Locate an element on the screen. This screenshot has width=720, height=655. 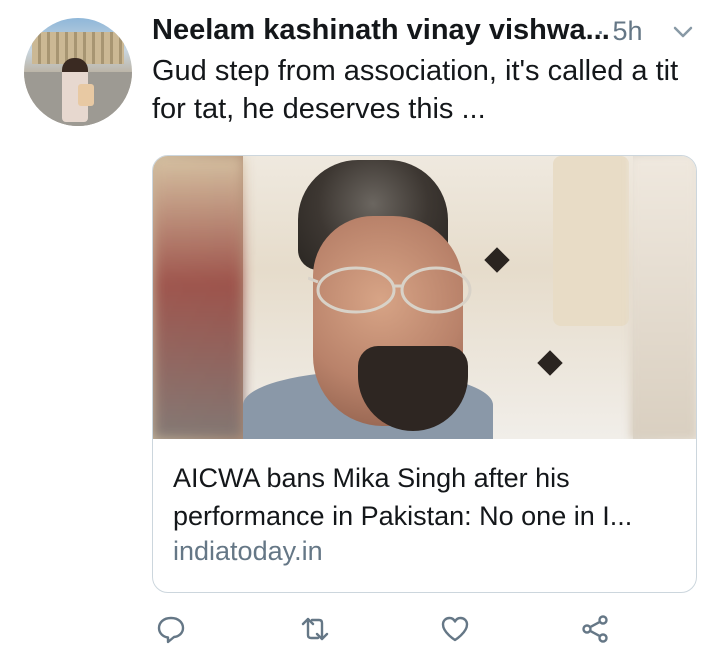
share-icon is located at coordinates (595, 629).